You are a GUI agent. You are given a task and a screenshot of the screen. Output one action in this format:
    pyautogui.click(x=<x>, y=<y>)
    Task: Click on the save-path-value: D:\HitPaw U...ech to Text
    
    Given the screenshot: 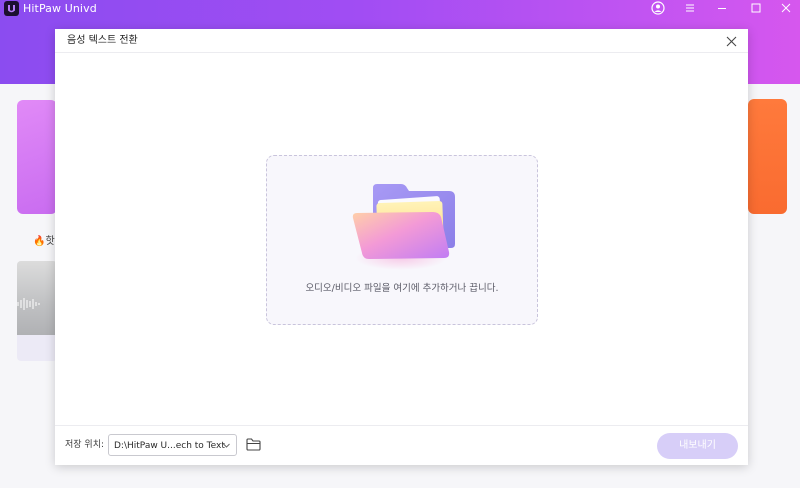 What is the action you would take?
    pyautogui.click(x=169, y=446)
    